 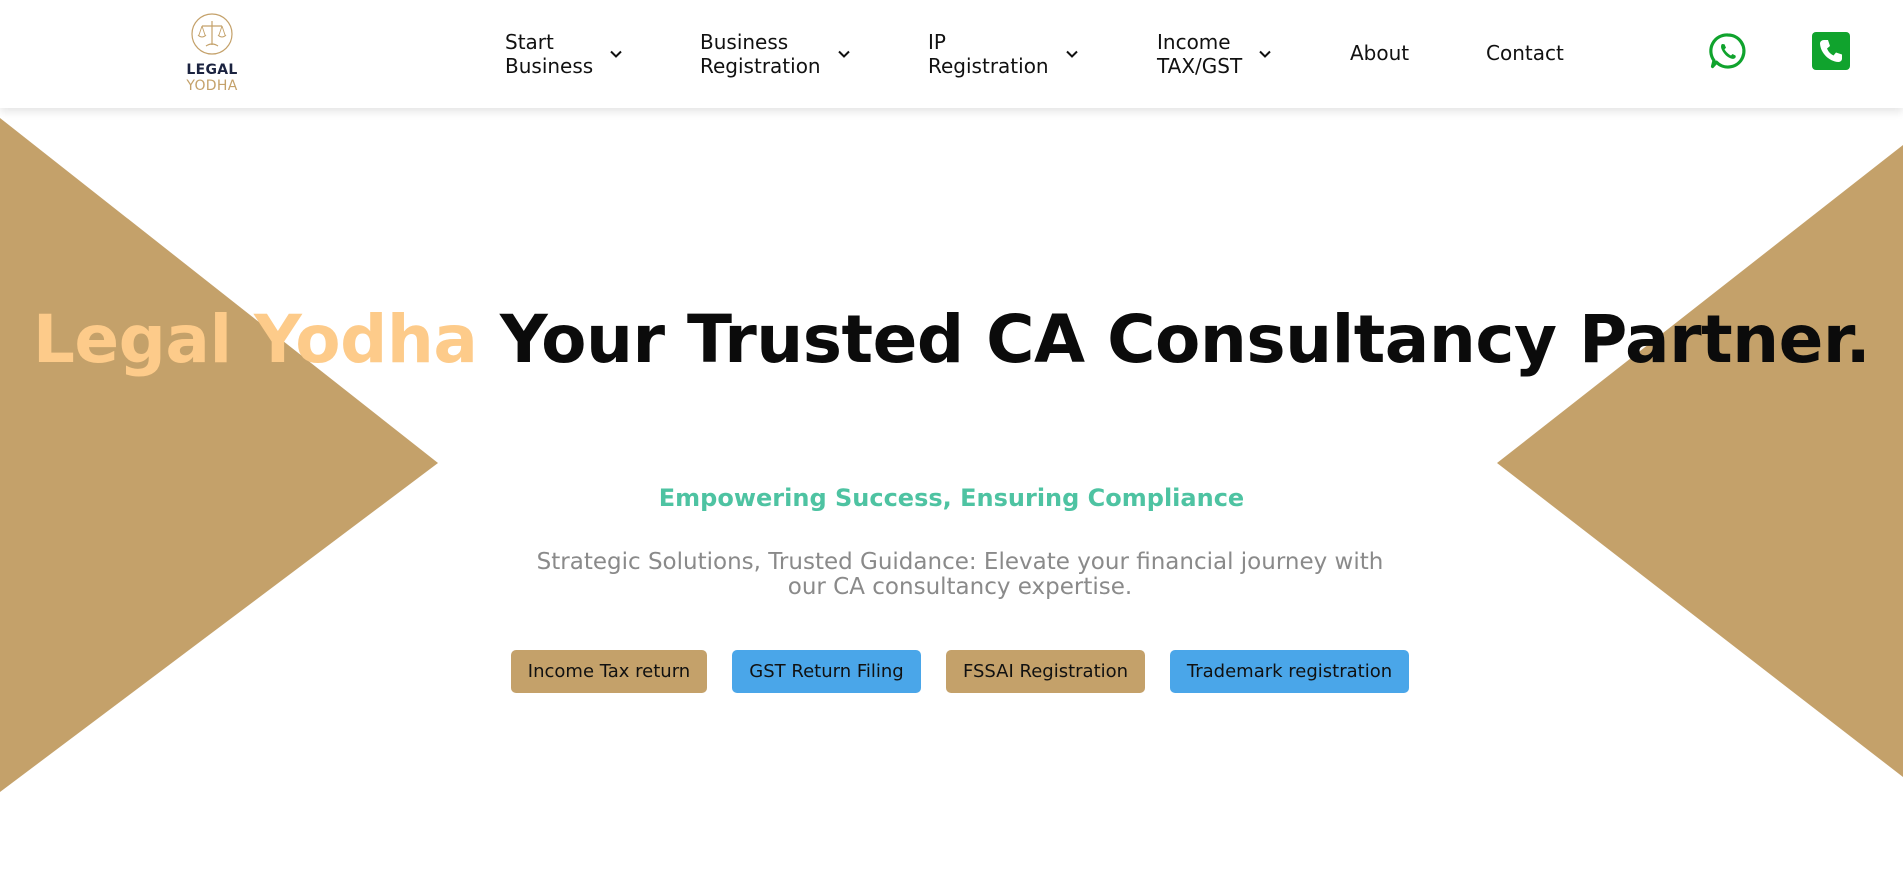 What do you see at coordinates (937, 42) in the screenshot?
I see `nav-label-line: IP` at bounding box center [937, 42].